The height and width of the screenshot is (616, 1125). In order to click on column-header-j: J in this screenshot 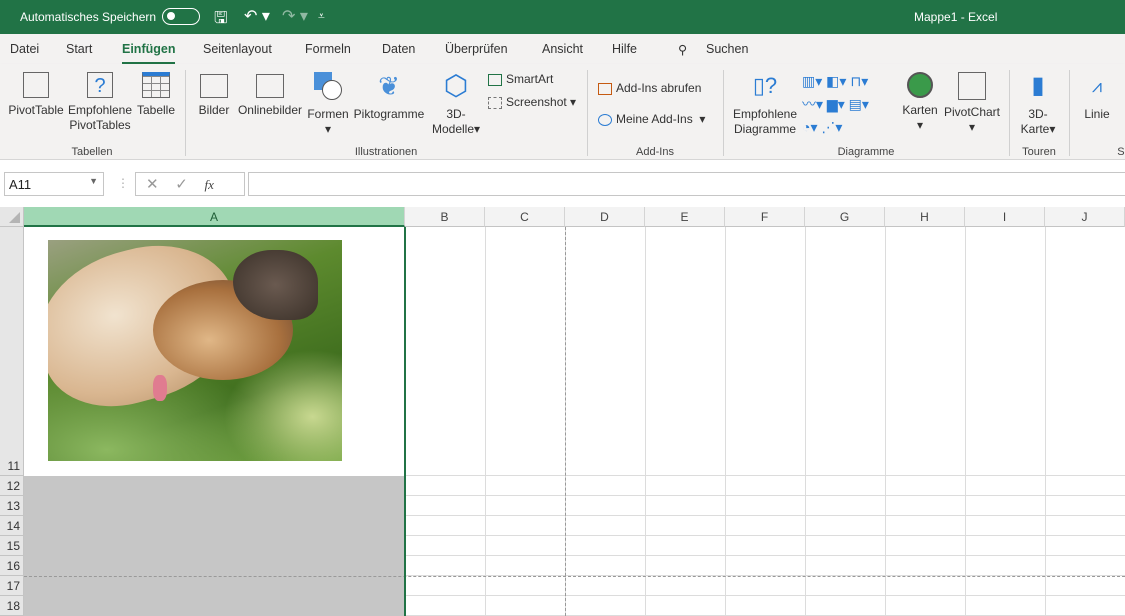, I will do `click(1085, 217)`.